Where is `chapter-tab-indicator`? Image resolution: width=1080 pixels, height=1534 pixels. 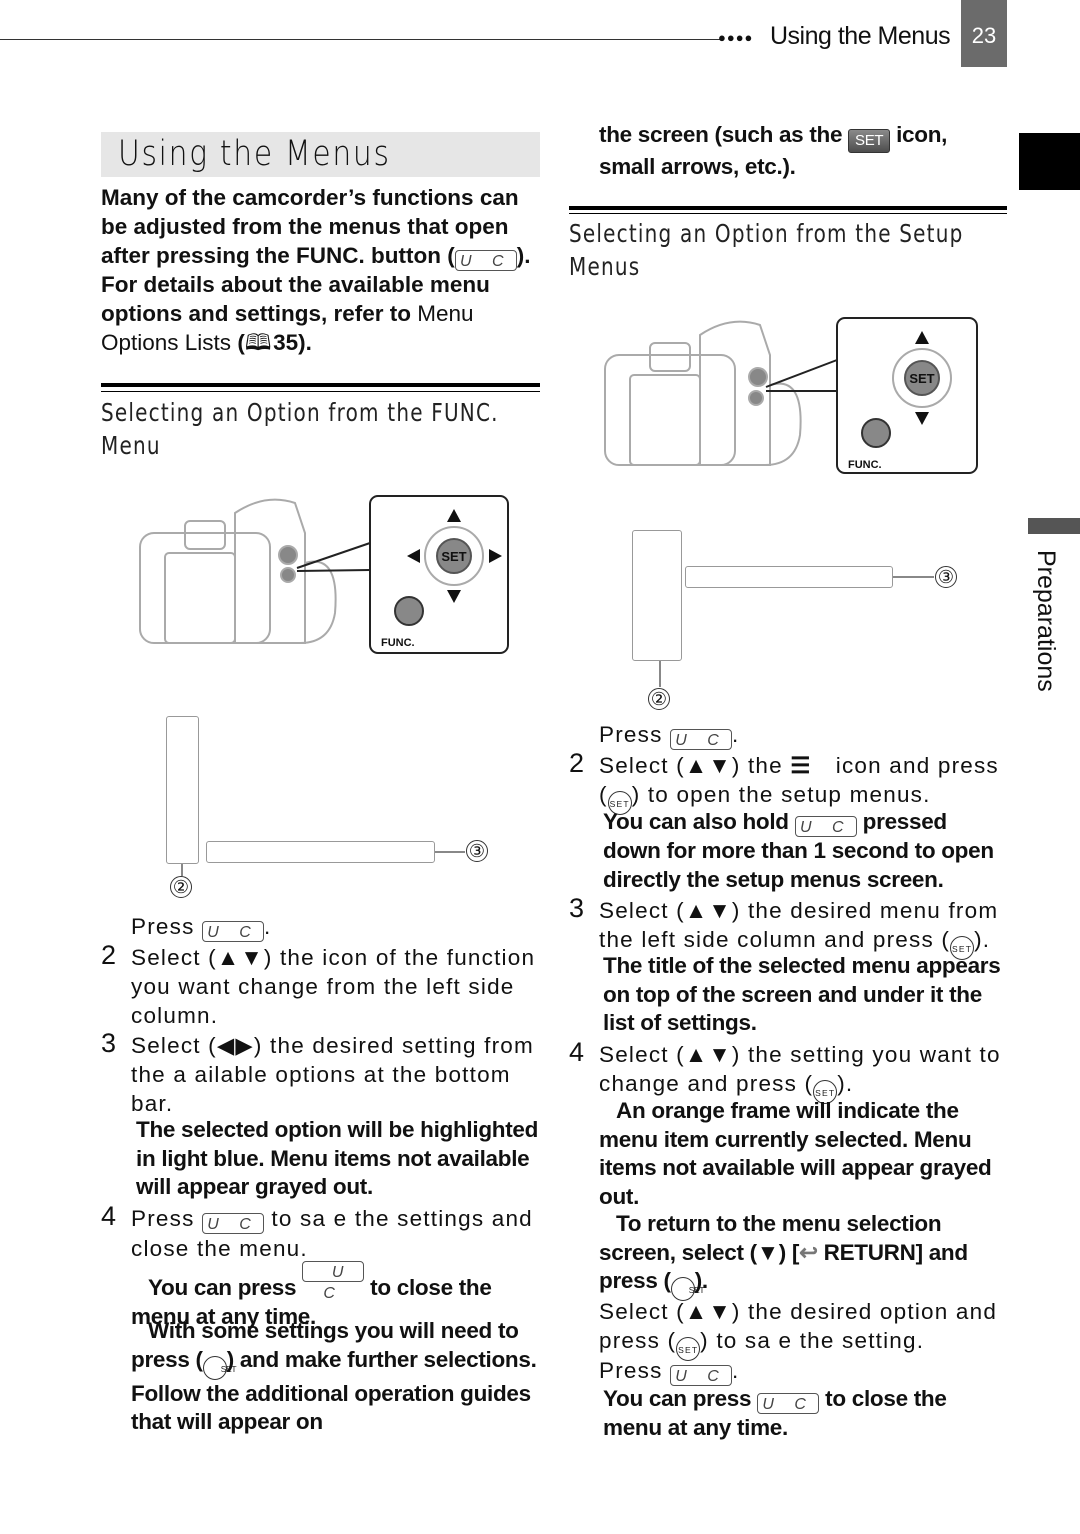 chapter-tab-indicator is located at coordinates (1054, 526).